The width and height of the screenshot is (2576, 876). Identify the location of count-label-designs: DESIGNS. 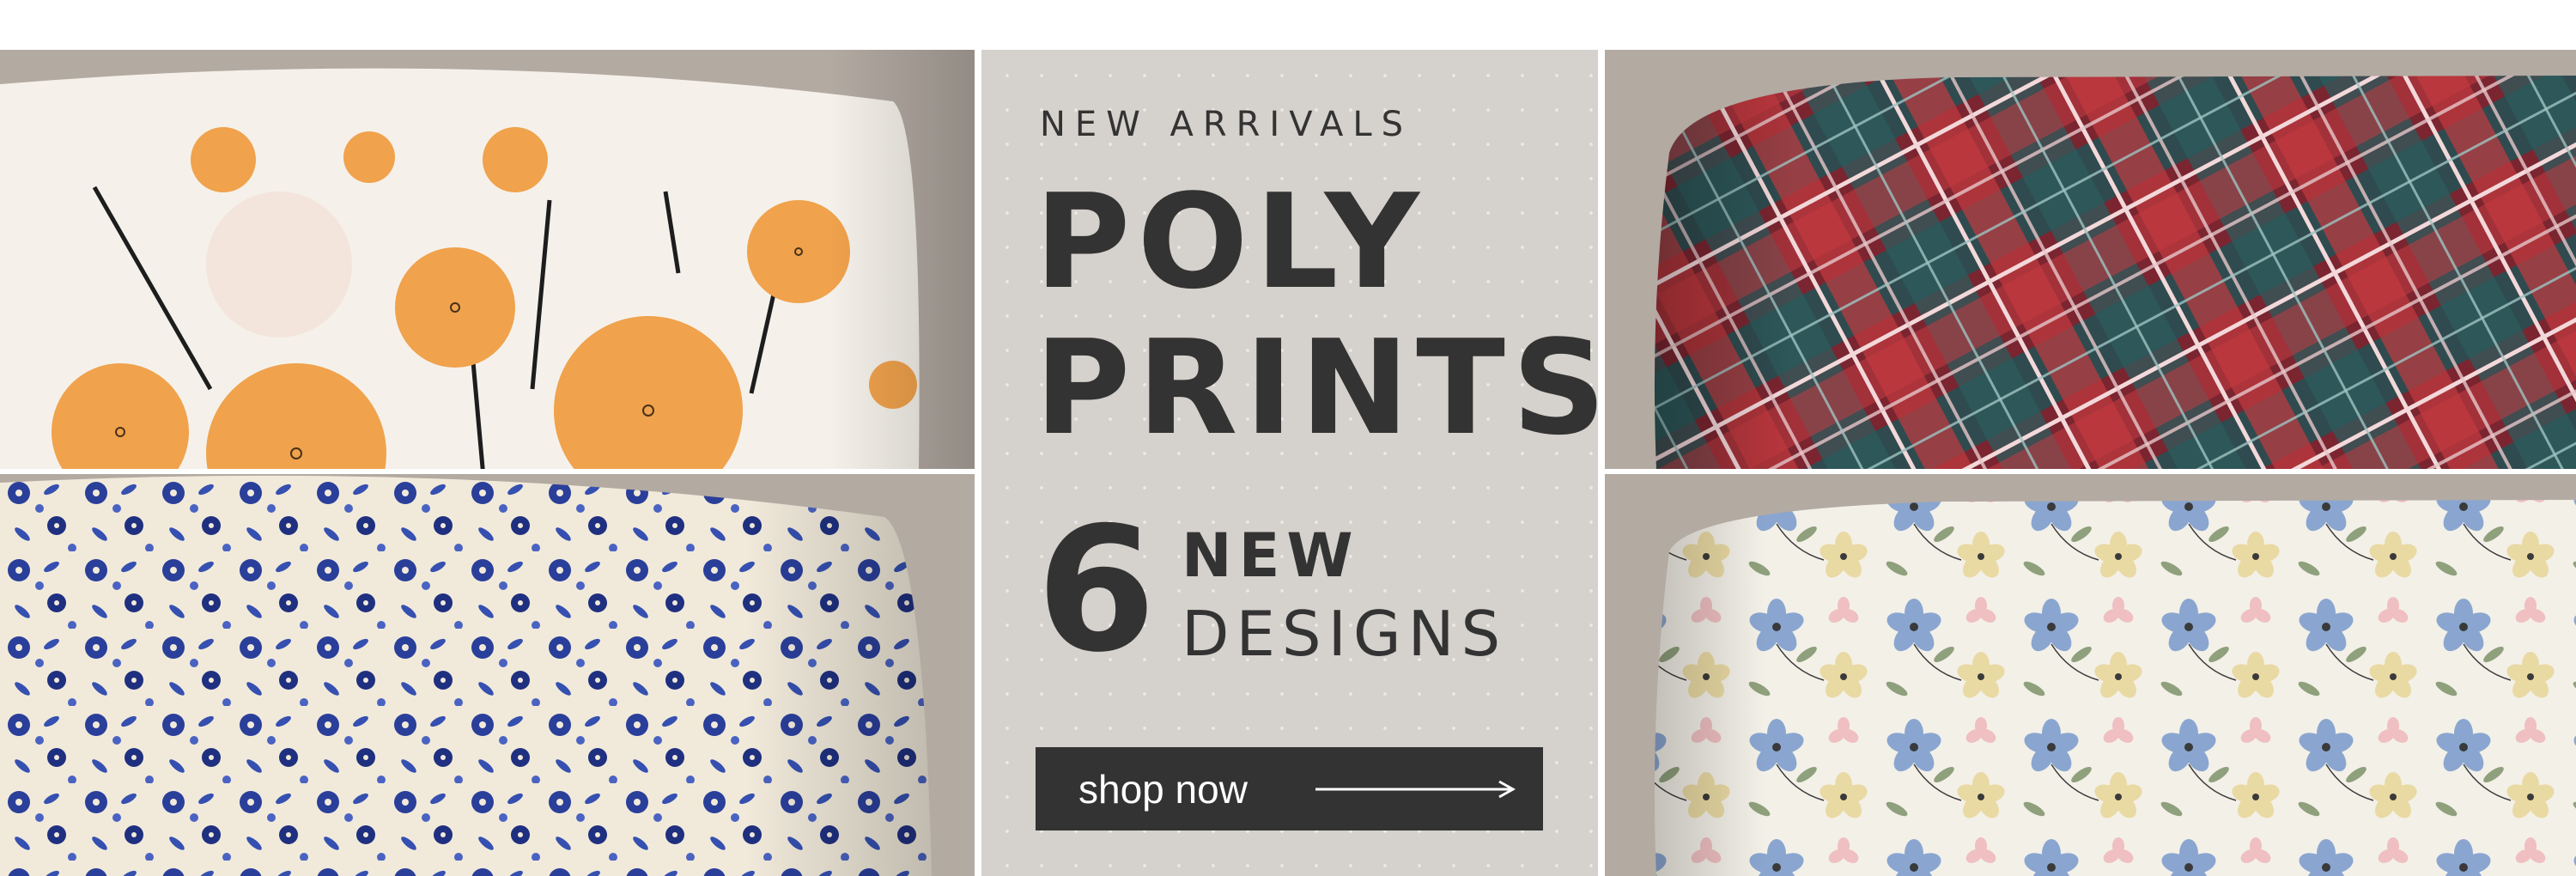
(1345, 634).